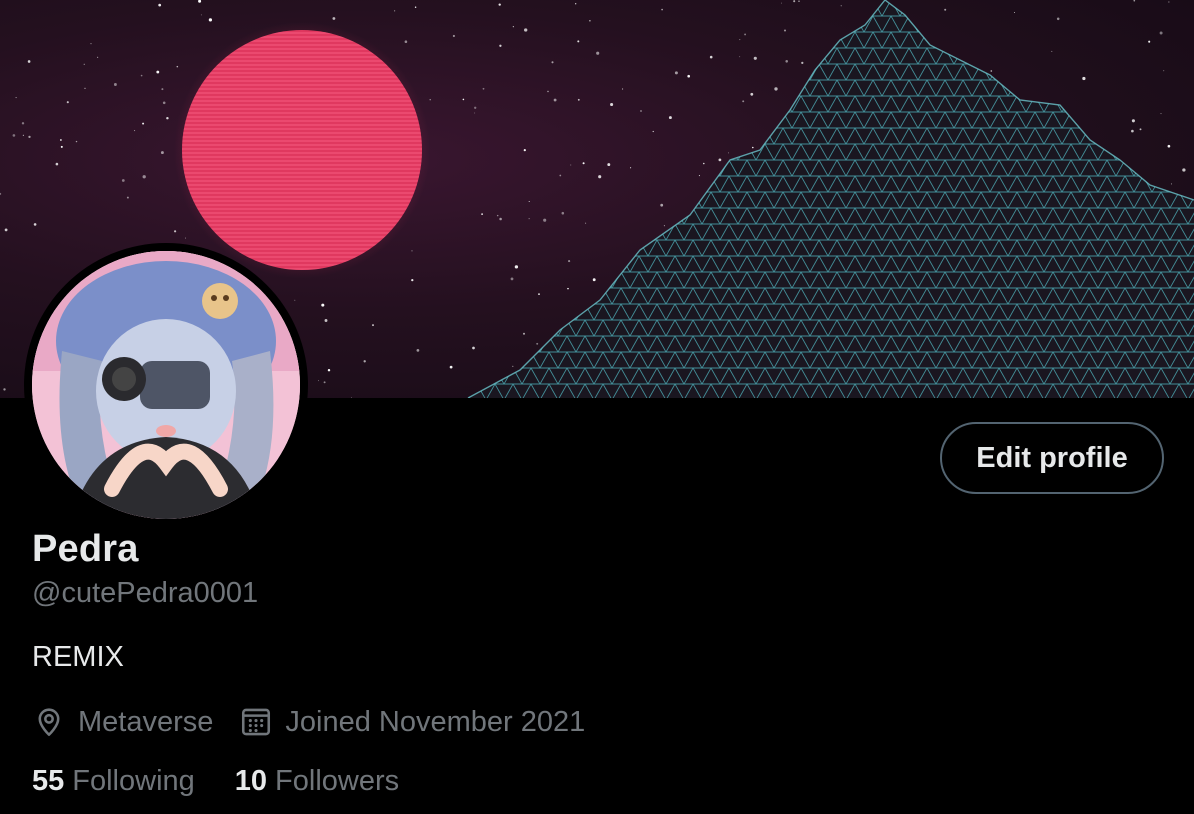 The image size is (1194, 814). I want to click on avatar-image, so click(166, 385).